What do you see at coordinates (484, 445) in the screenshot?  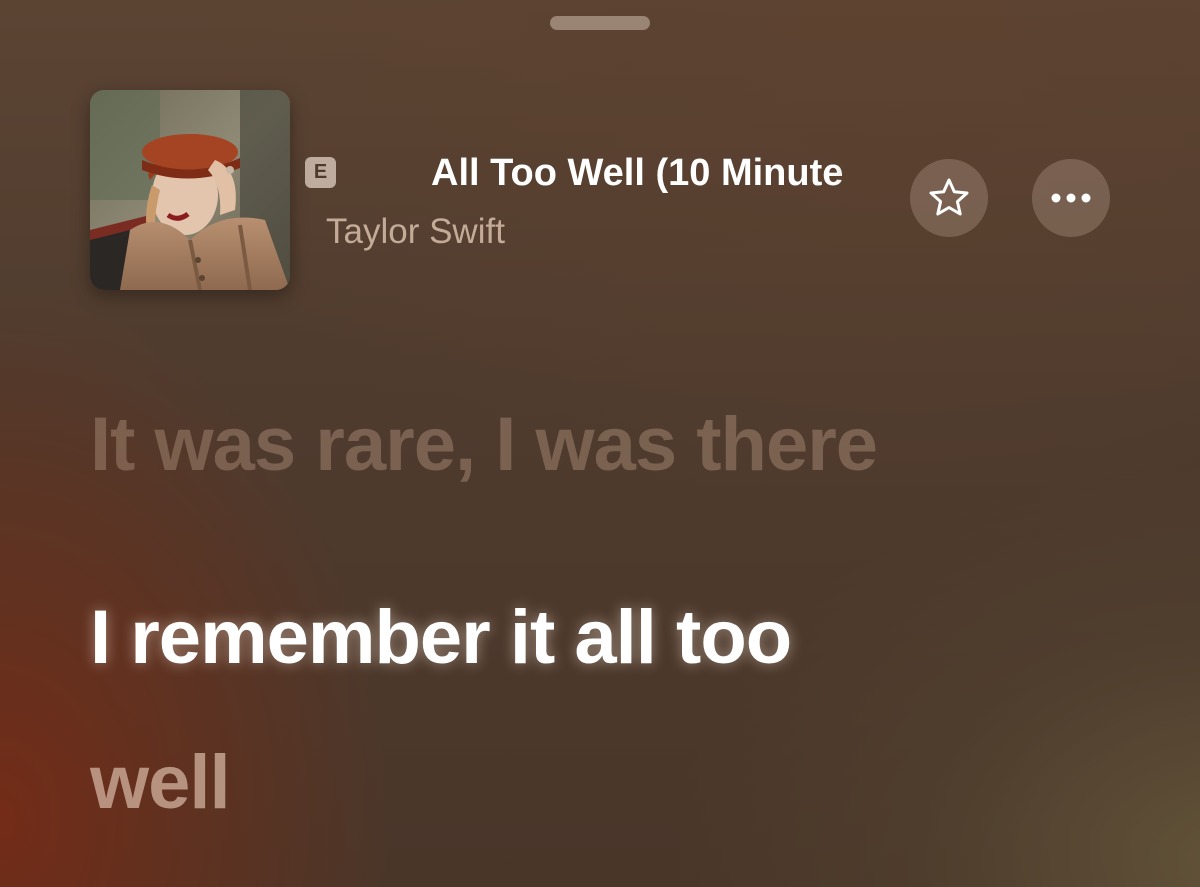 I see `lyric-line-previous: It was rare, I was there` at bounding box center [484, 445].